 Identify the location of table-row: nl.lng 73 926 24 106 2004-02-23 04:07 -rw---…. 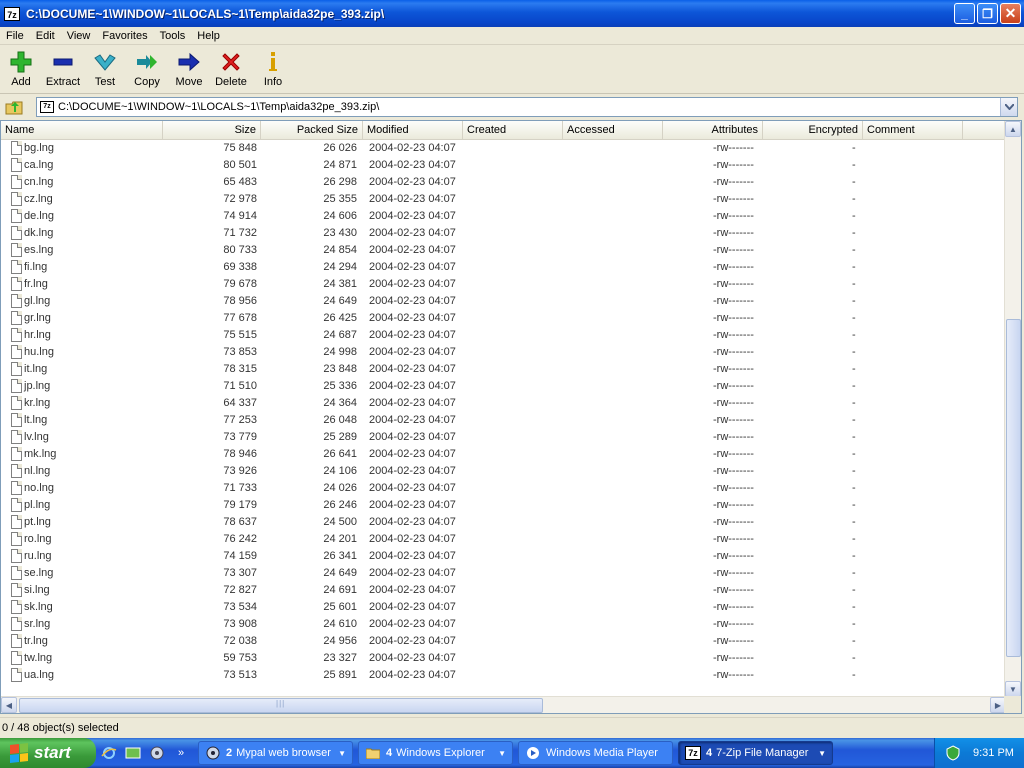
(503, 471).